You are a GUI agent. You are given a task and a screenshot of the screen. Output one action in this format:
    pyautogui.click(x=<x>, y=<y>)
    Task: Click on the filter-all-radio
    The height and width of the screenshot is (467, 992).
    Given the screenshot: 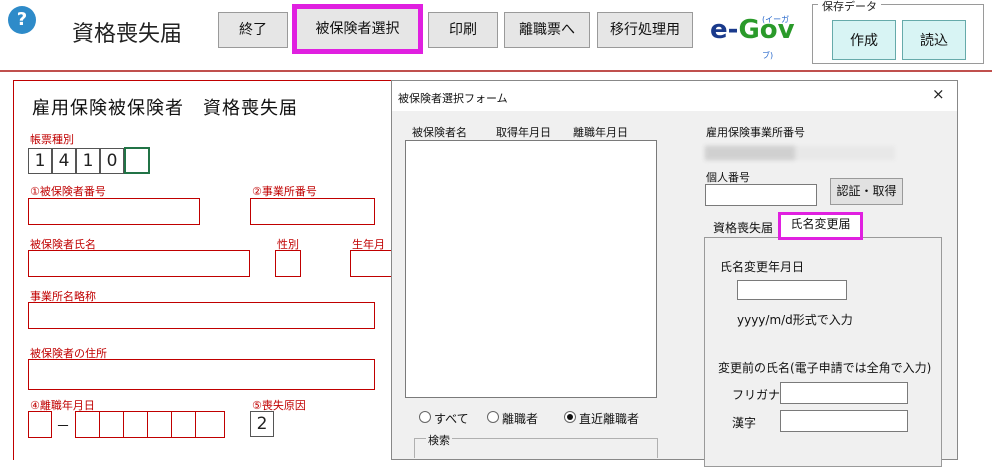 What is the action you would take?
    pyautogui.click(x=425, y=417)
    